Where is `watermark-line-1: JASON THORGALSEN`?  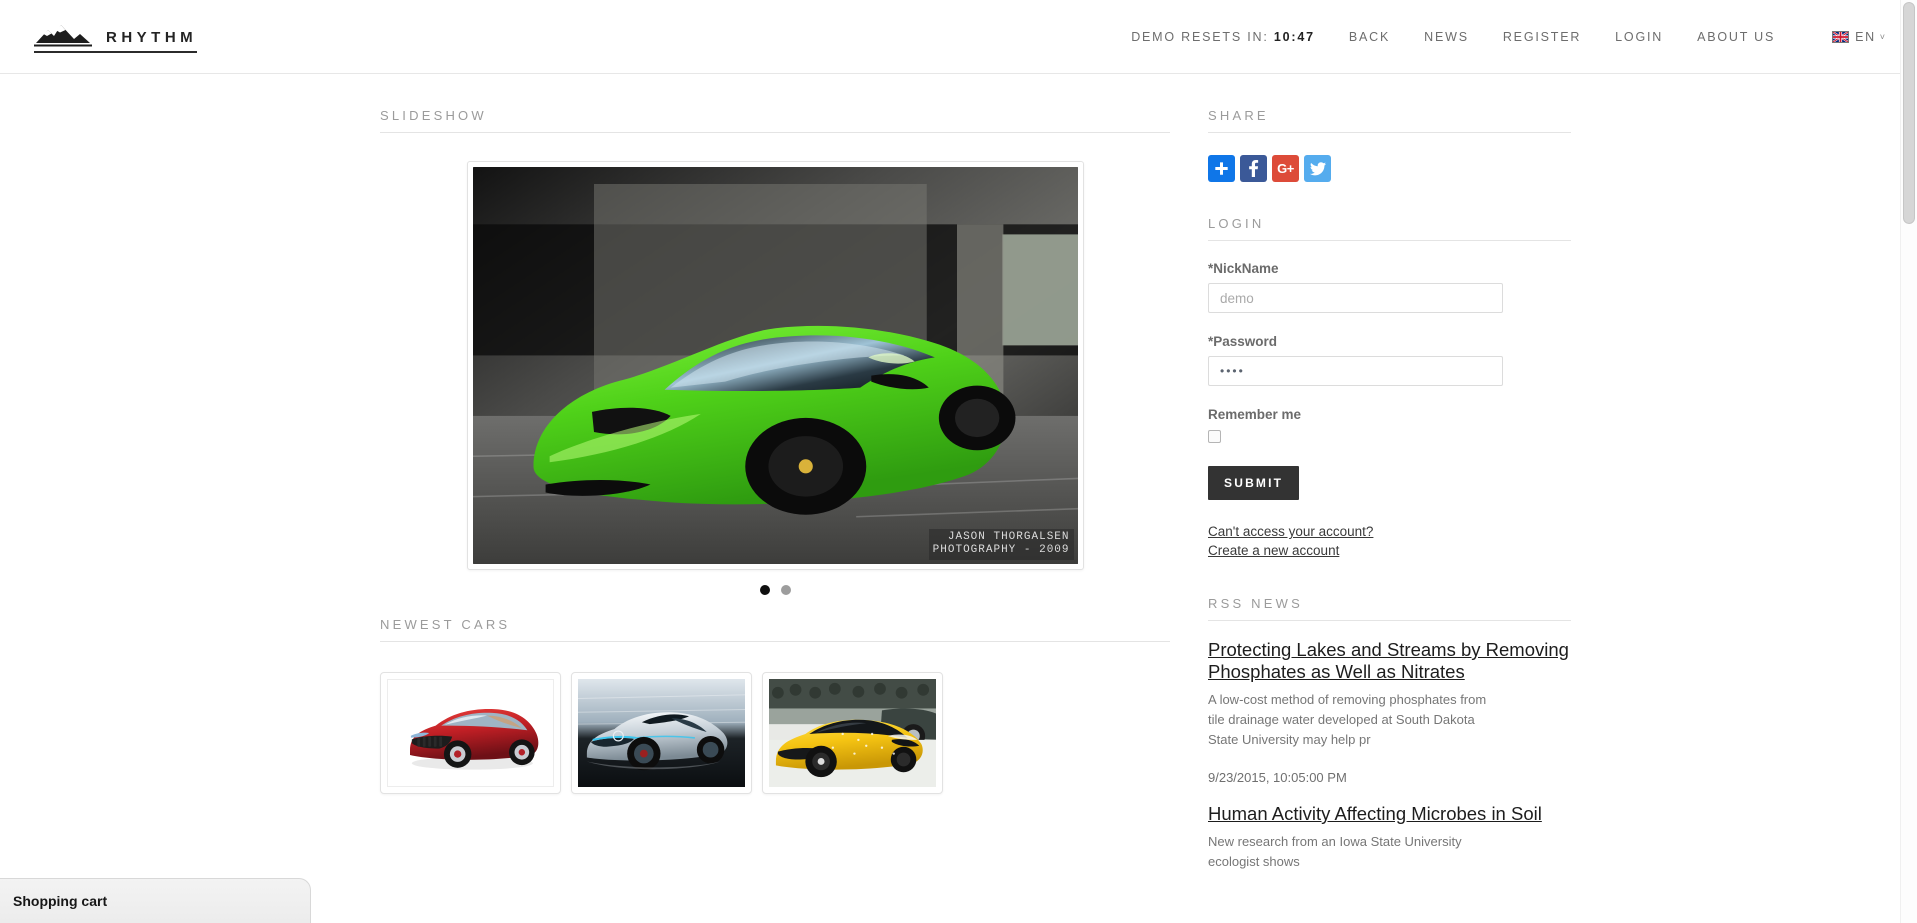
watermark-line-1: JASON THORGALSEN is located at coordinates (1008, 536).